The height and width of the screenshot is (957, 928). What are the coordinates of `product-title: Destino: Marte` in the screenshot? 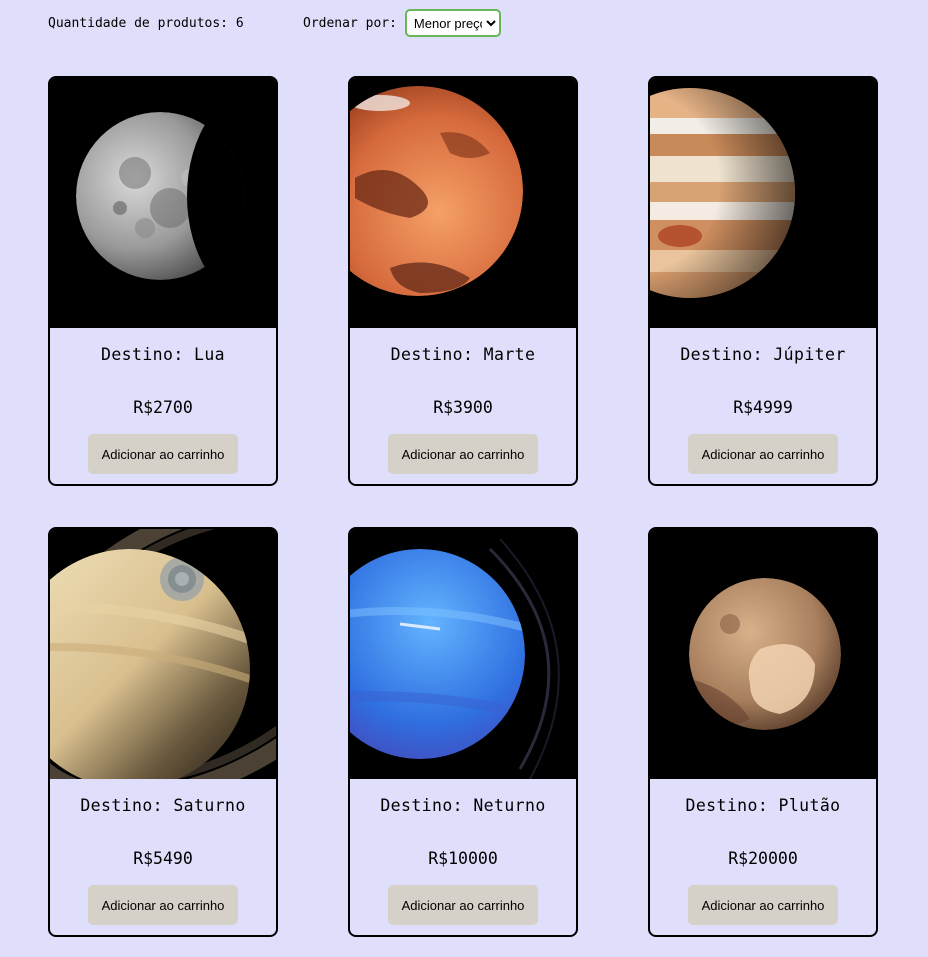 It's located at (463, 354).